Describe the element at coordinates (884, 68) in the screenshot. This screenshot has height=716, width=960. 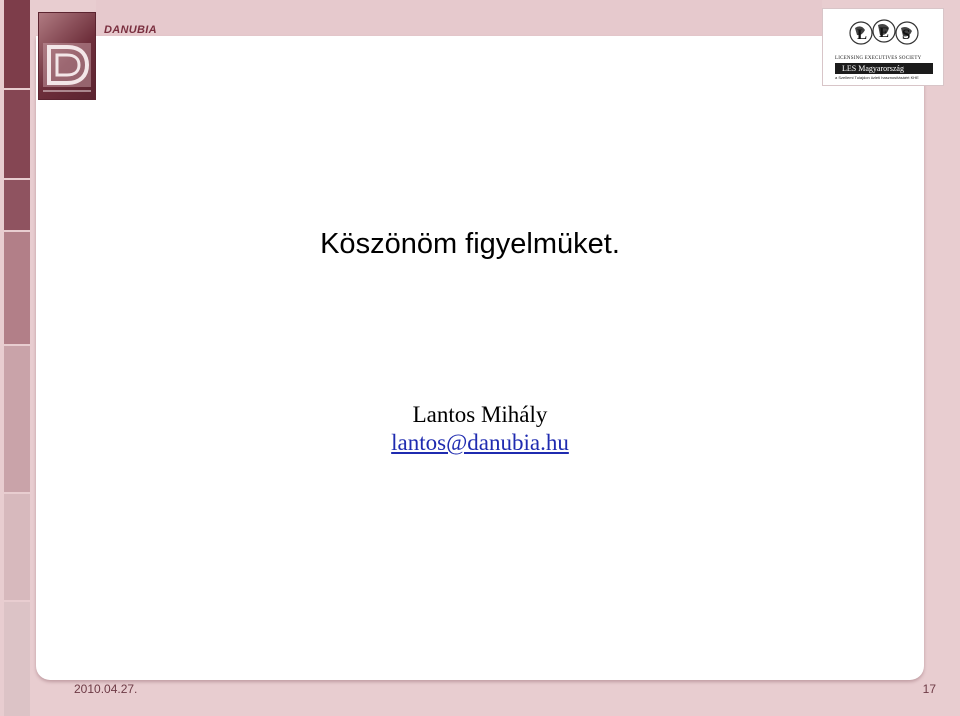
I see `les-country-bar: LES Magyarország` at that location.